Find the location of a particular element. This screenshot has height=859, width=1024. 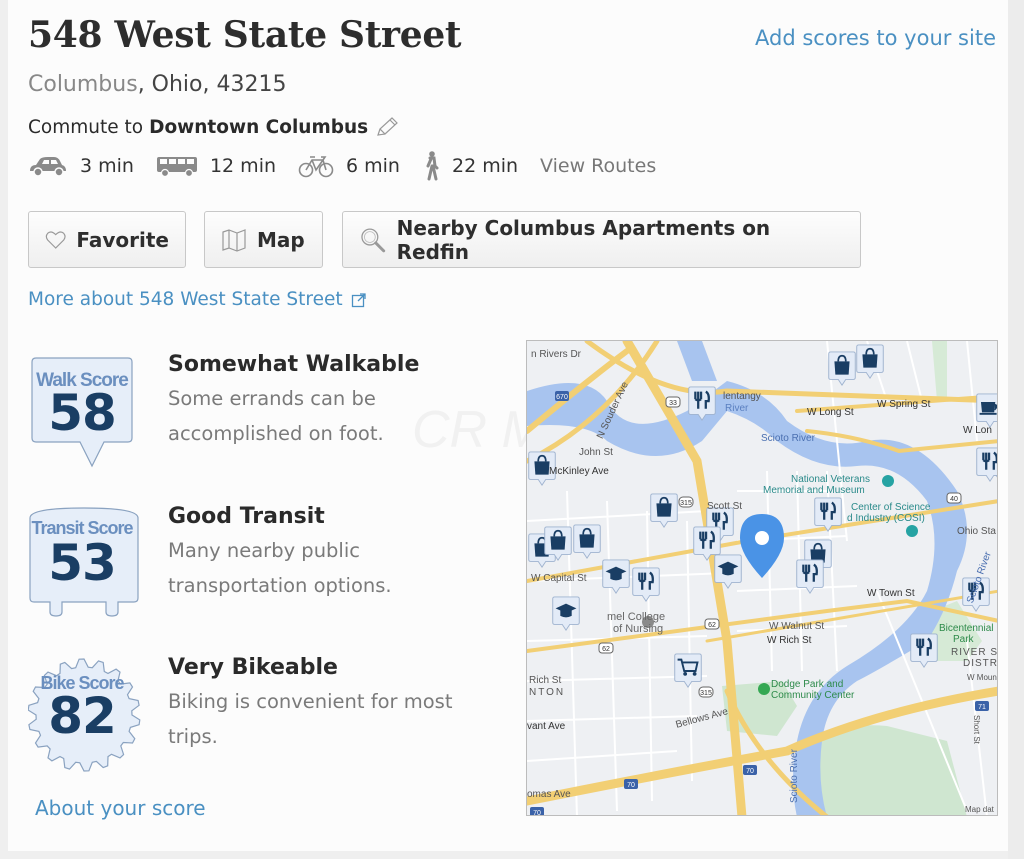

walk-score-value: 58 is located at coordinates (82, 413).